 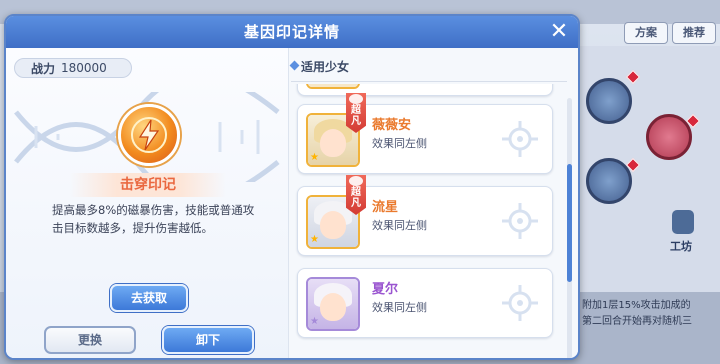 I want to click on background-text: 第二回合开始再对随机三, so click(x=637, y=321).